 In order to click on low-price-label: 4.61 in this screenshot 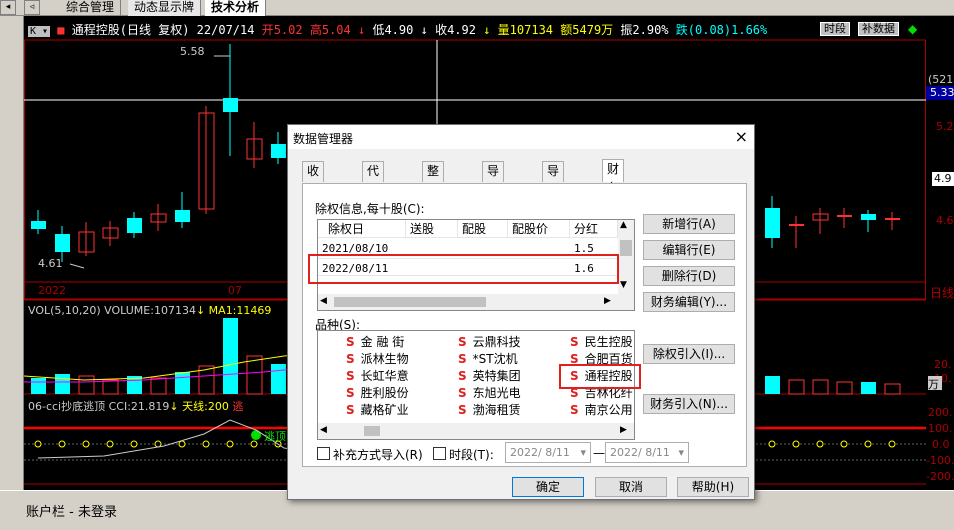, I will do `click(50, 263)`.